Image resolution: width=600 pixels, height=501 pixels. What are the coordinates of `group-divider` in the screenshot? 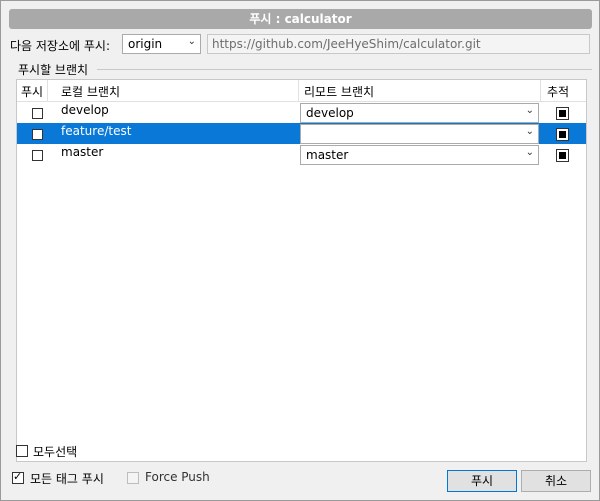 It's located at (344, 69).